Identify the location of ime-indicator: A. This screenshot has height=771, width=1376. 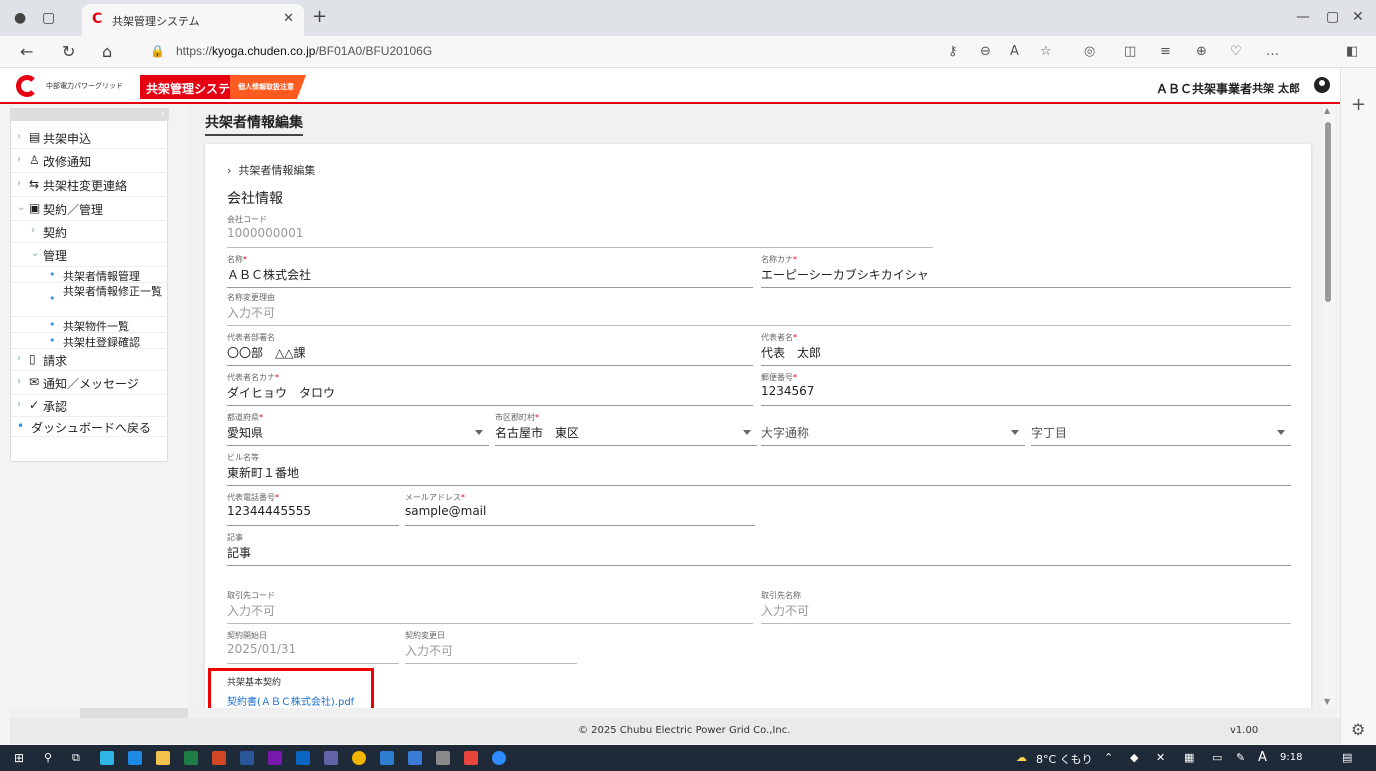
(1262, 757).